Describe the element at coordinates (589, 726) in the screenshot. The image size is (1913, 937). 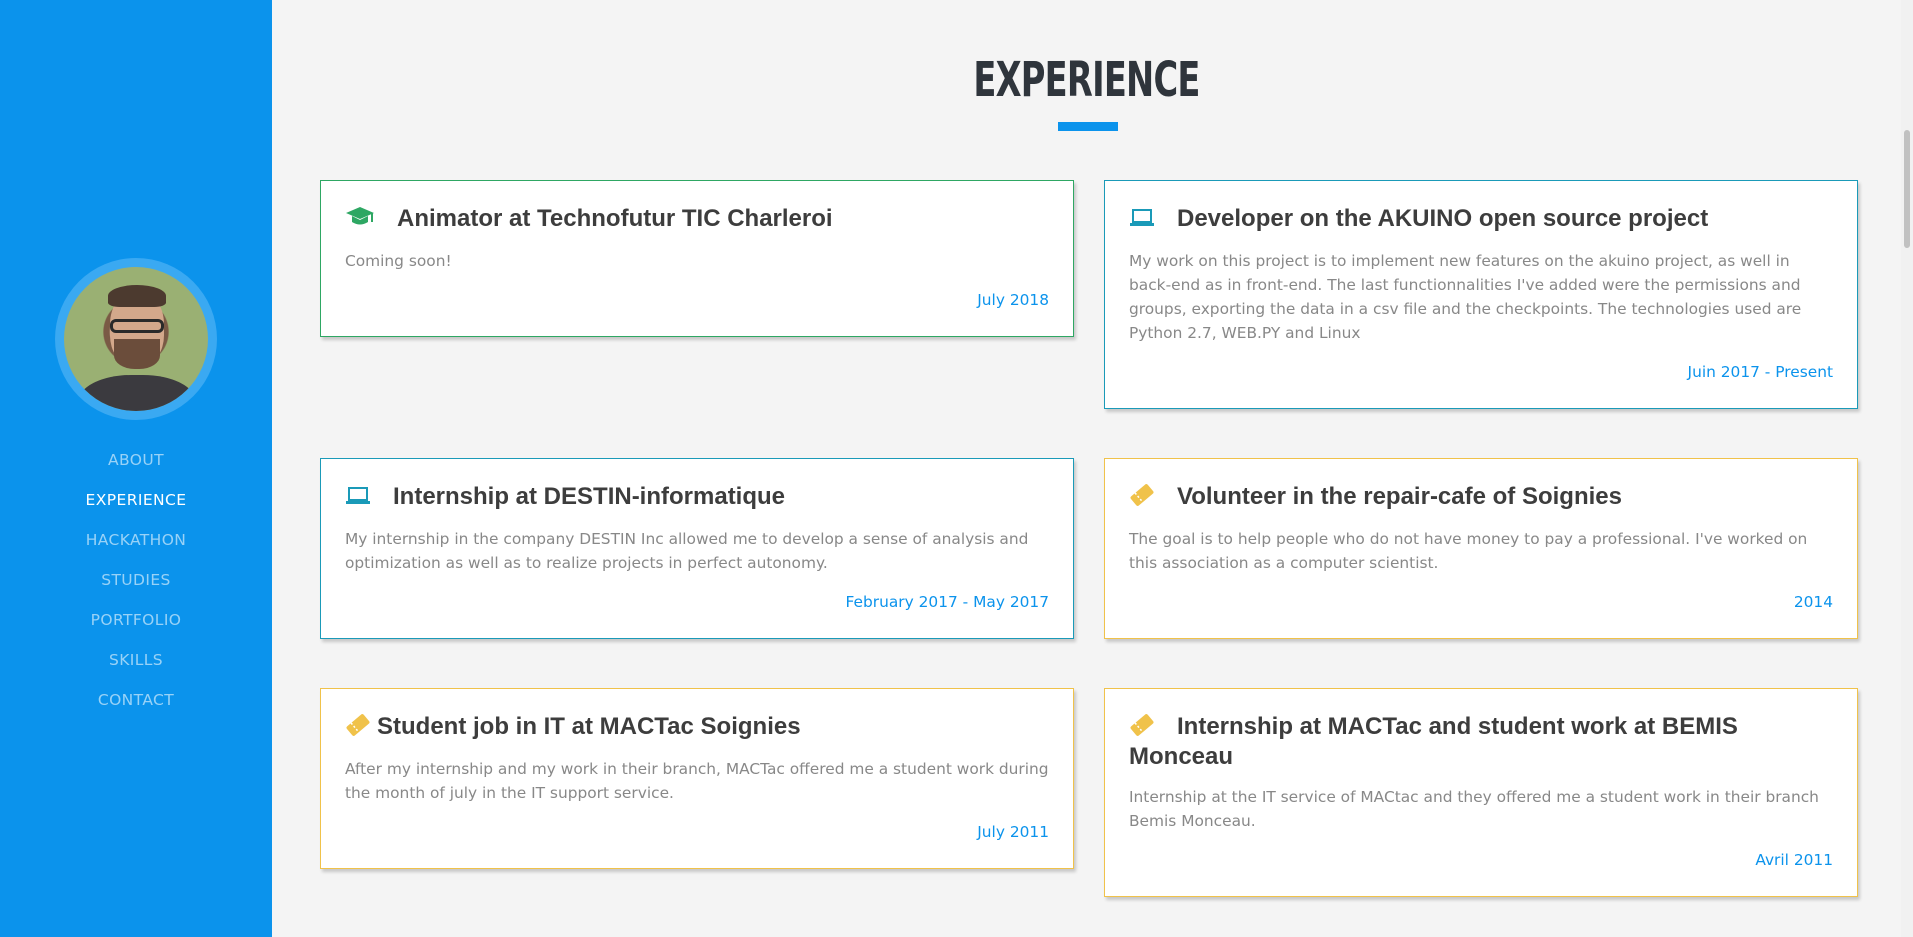
I see `card-title-text: Student job in IT at MACTac Soignies` at that location.